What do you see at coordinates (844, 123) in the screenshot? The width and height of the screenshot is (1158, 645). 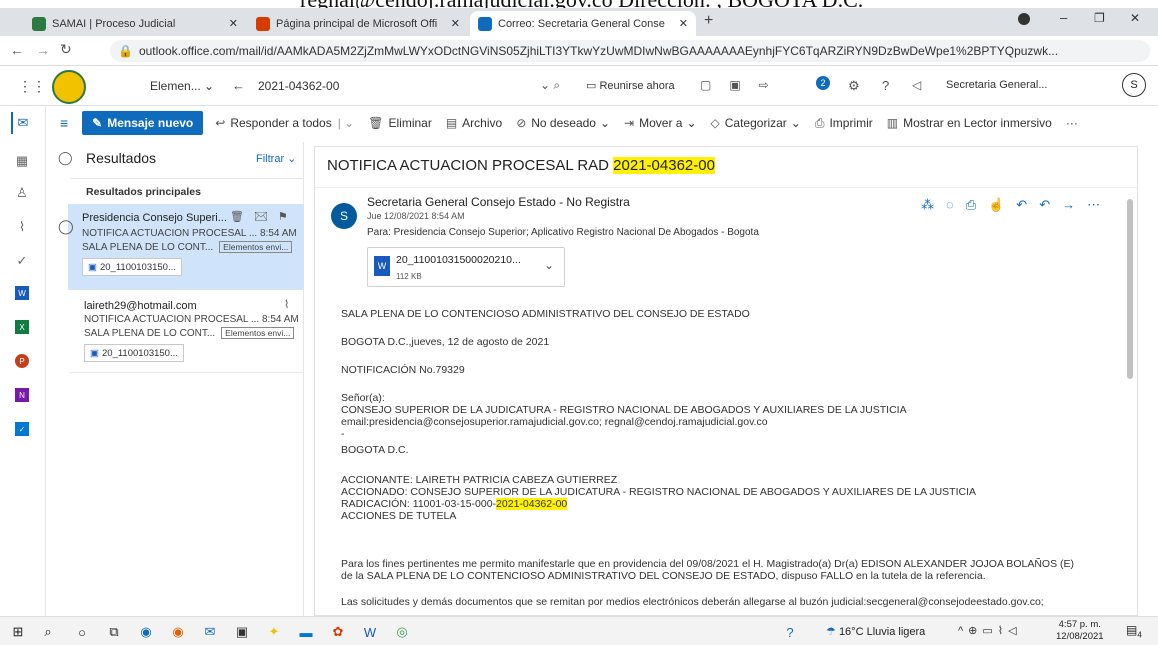 I see `print-button: ⎙ Imprimir` at bounding box center [844, 123].